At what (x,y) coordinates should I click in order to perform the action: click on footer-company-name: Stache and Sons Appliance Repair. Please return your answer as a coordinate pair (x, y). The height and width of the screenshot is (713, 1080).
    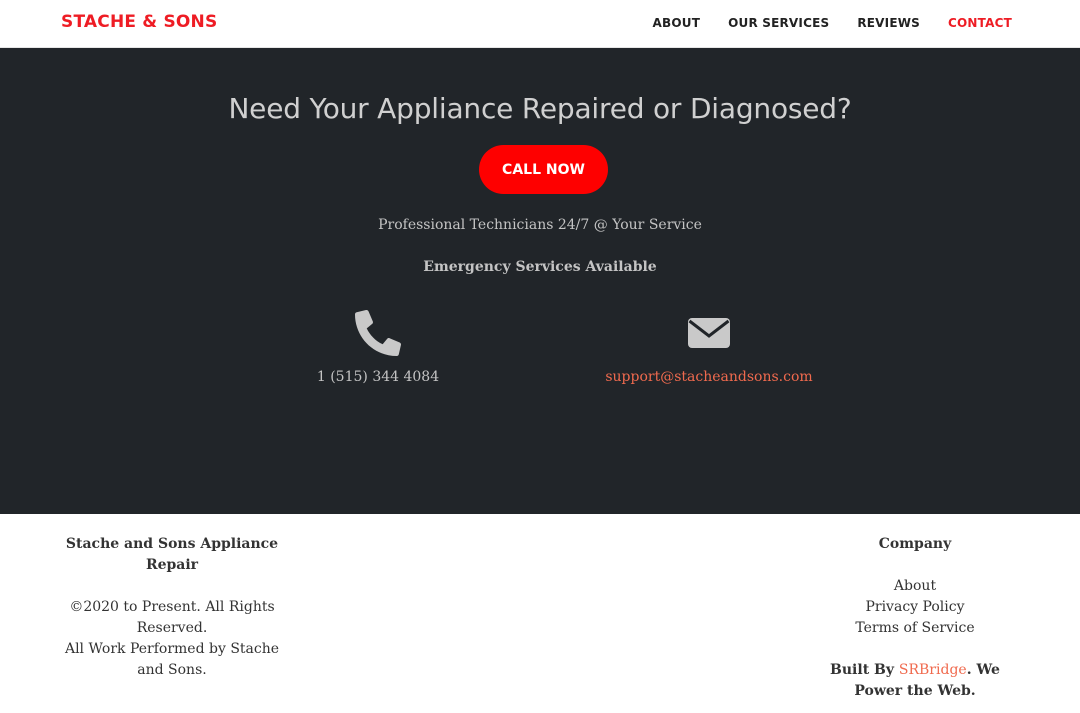
    Looking at the image, I should click on (172, 554).